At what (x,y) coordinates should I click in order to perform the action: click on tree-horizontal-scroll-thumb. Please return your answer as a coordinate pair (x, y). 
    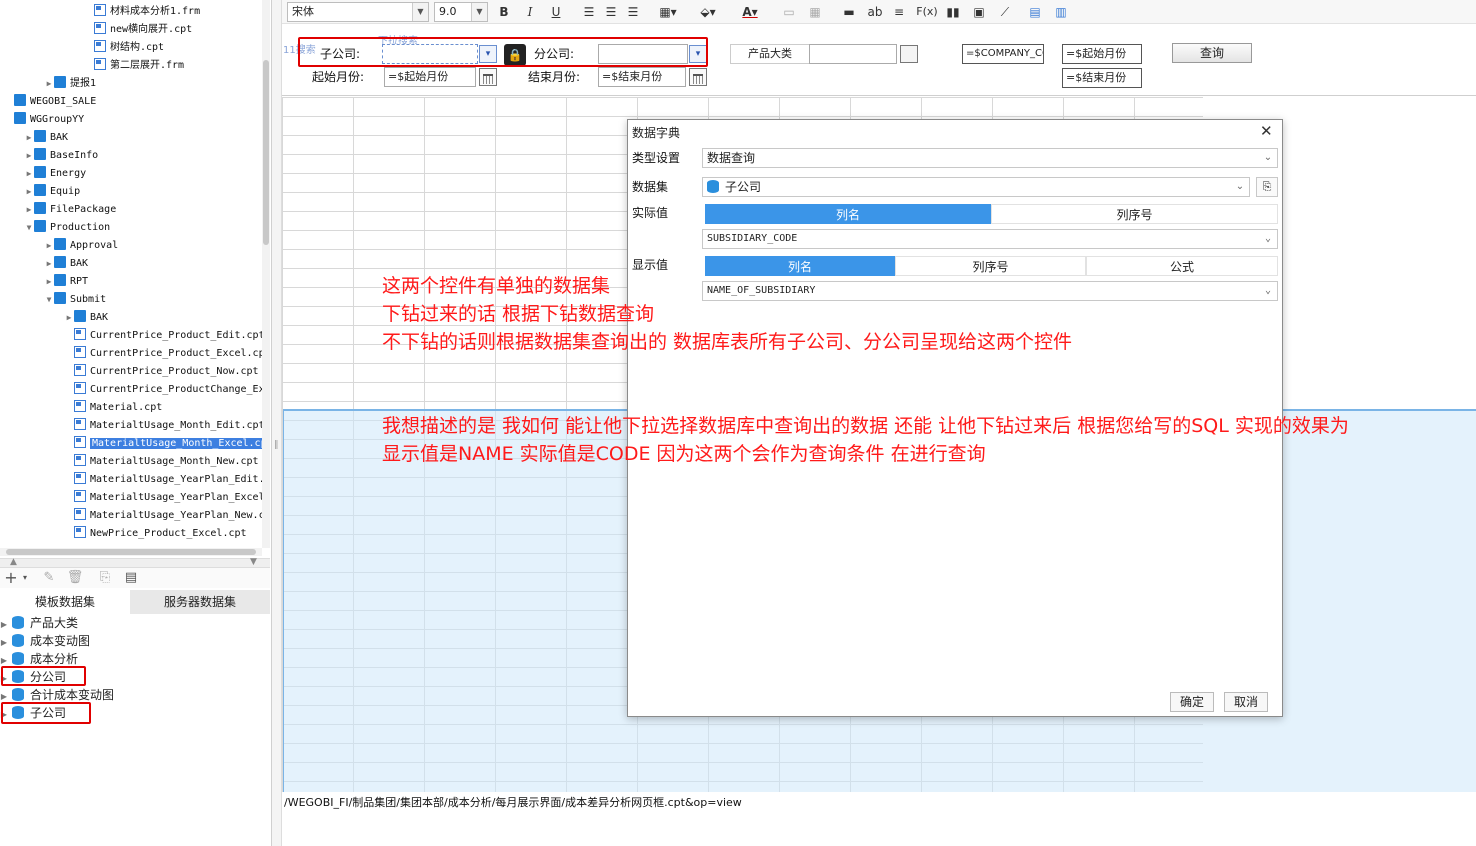
    Looking at the image, I should click on (131, 552).